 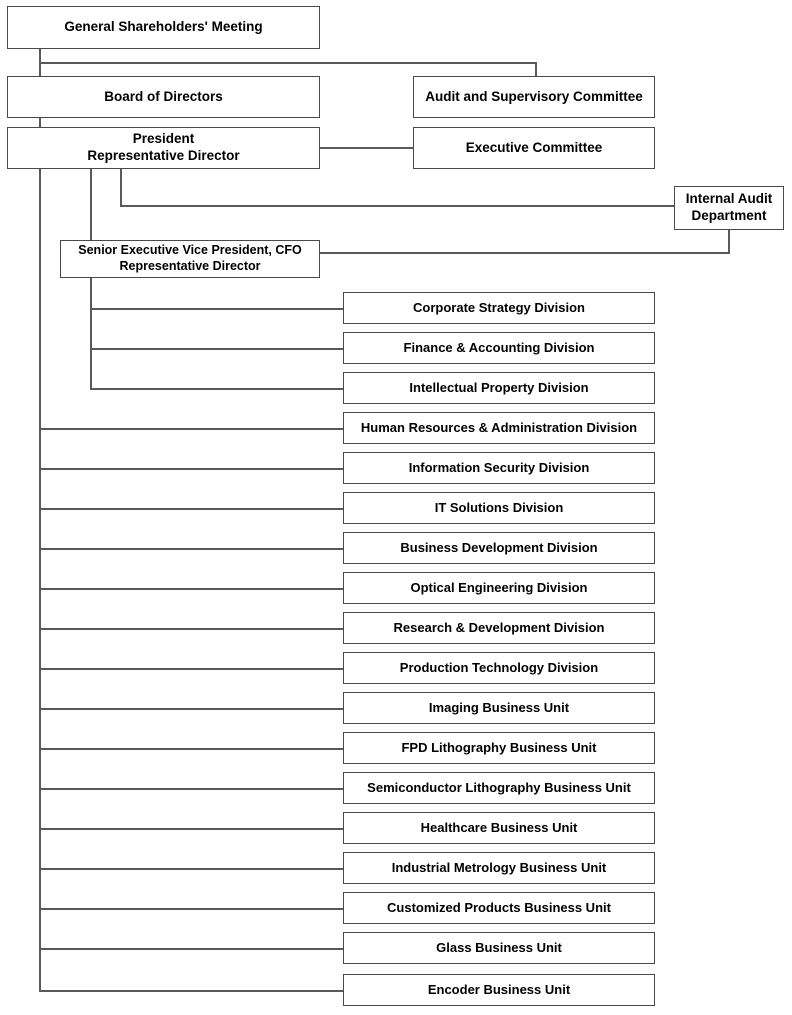 I want to click on node-division: Research & Development Division, so click(x=499, y=628).